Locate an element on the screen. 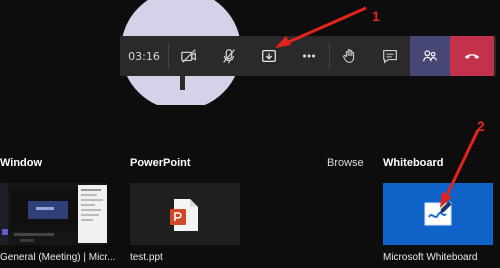 The image size is (500, 268). section-title-window: Window is located at coordinates (21, 163).